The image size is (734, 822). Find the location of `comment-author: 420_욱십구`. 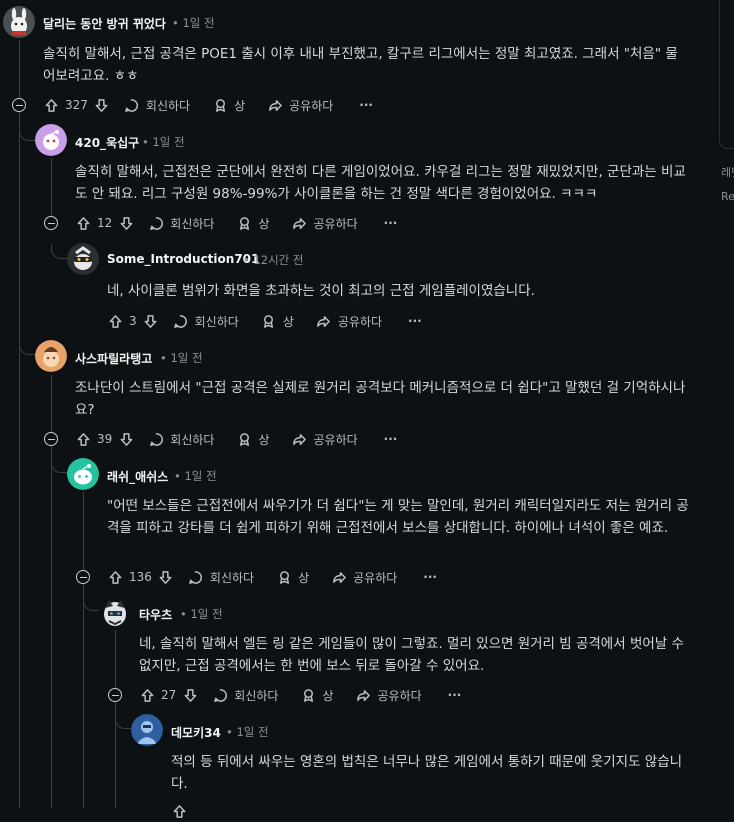

comment-author: 420_욱십구 is located at coordinates (107, 142).